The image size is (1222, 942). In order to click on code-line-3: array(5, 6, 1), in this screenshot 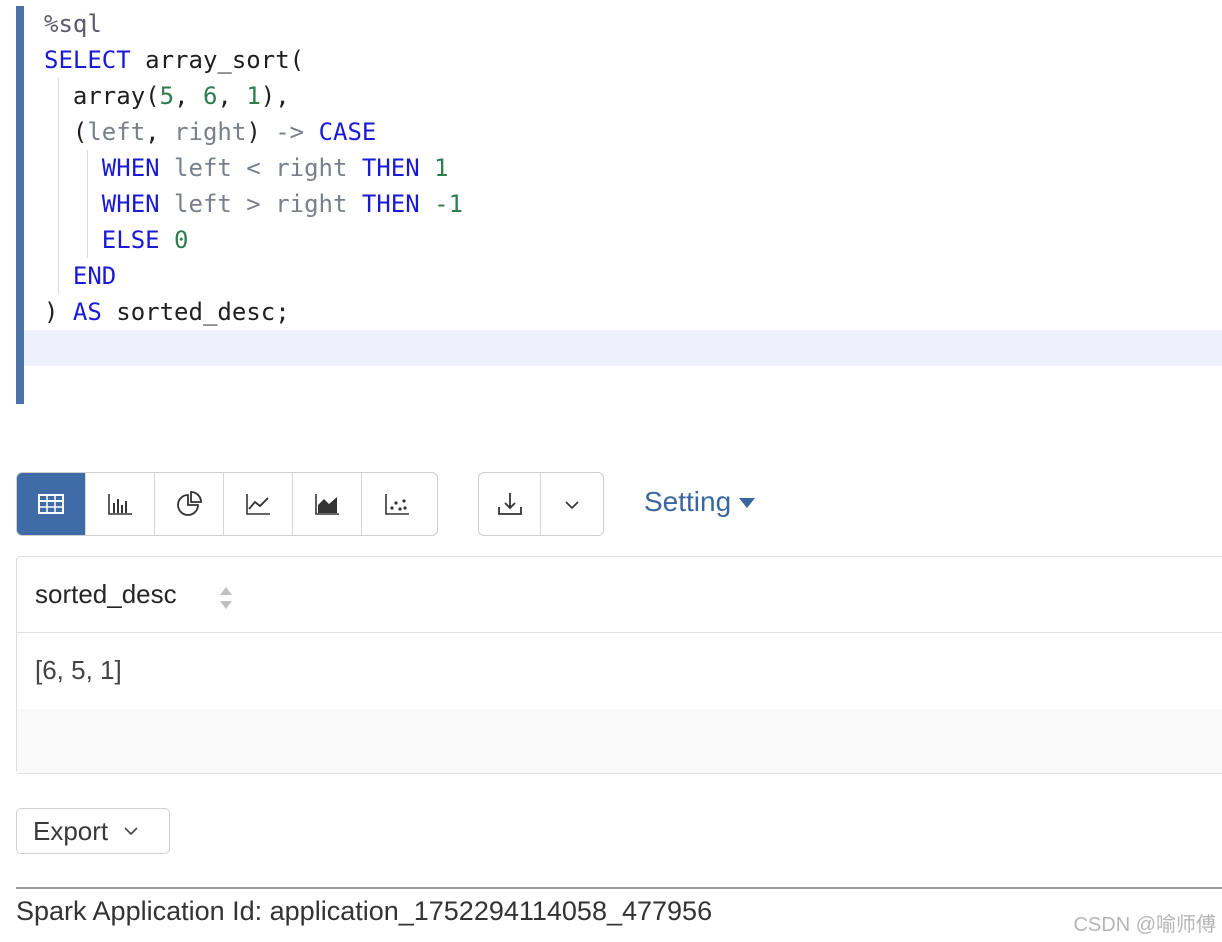, I will do `click(633, 96)`.